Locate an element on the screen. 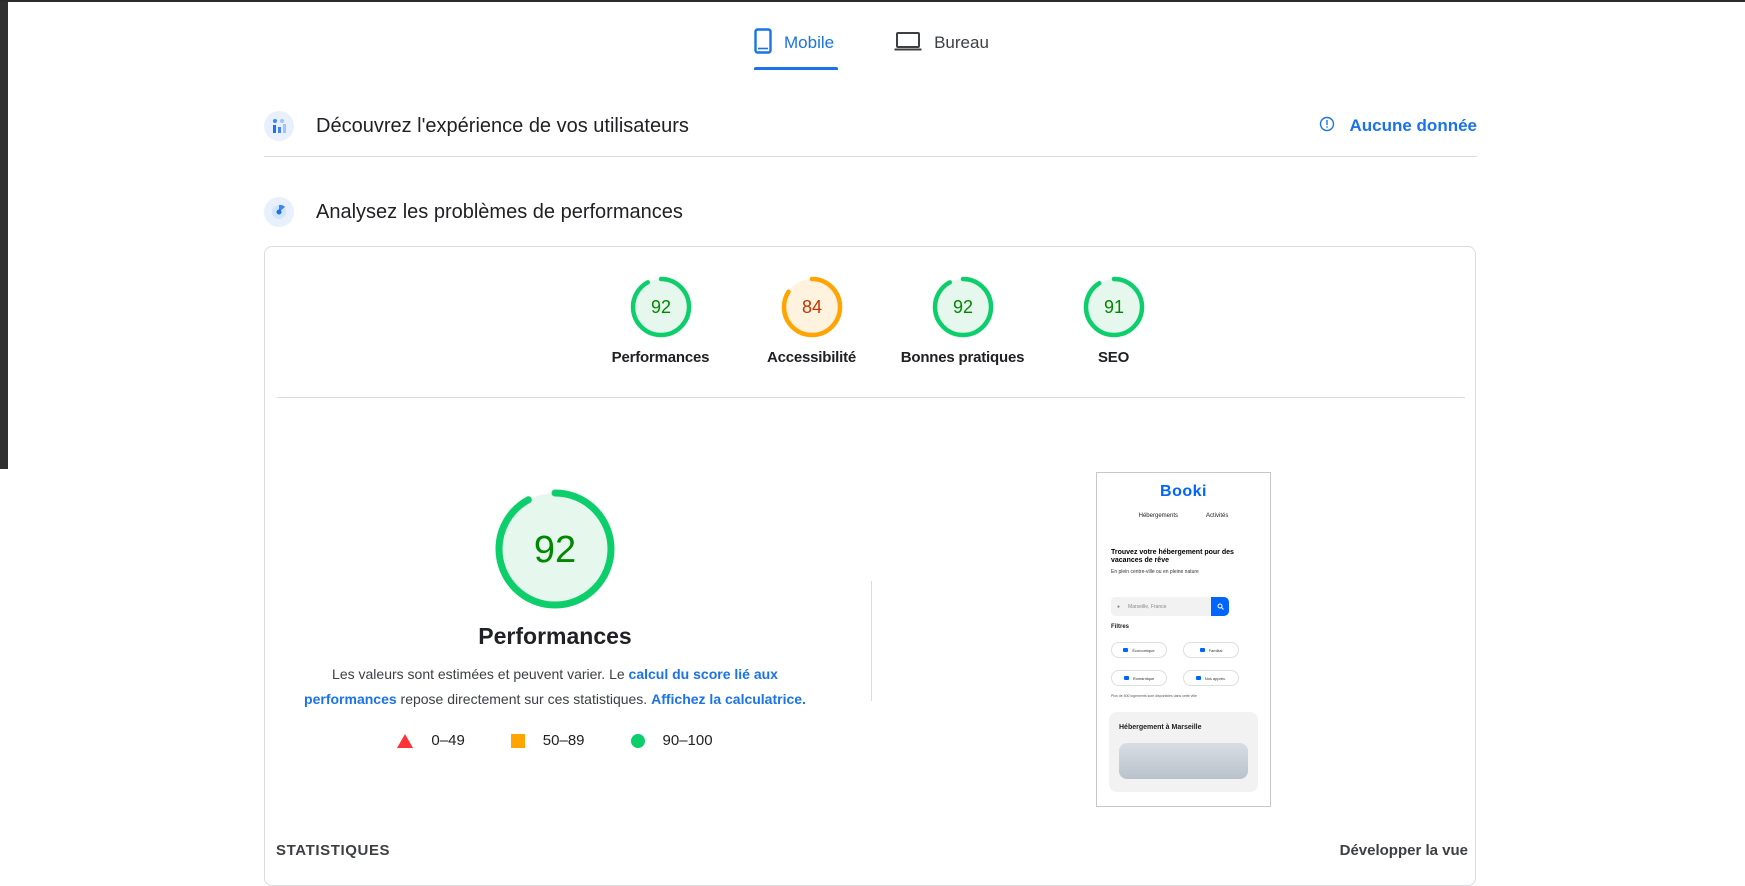 This screenshot has width=1745, height=886. gauge-accessibility-label: Accessibilité is located at coordinates (811, 357).